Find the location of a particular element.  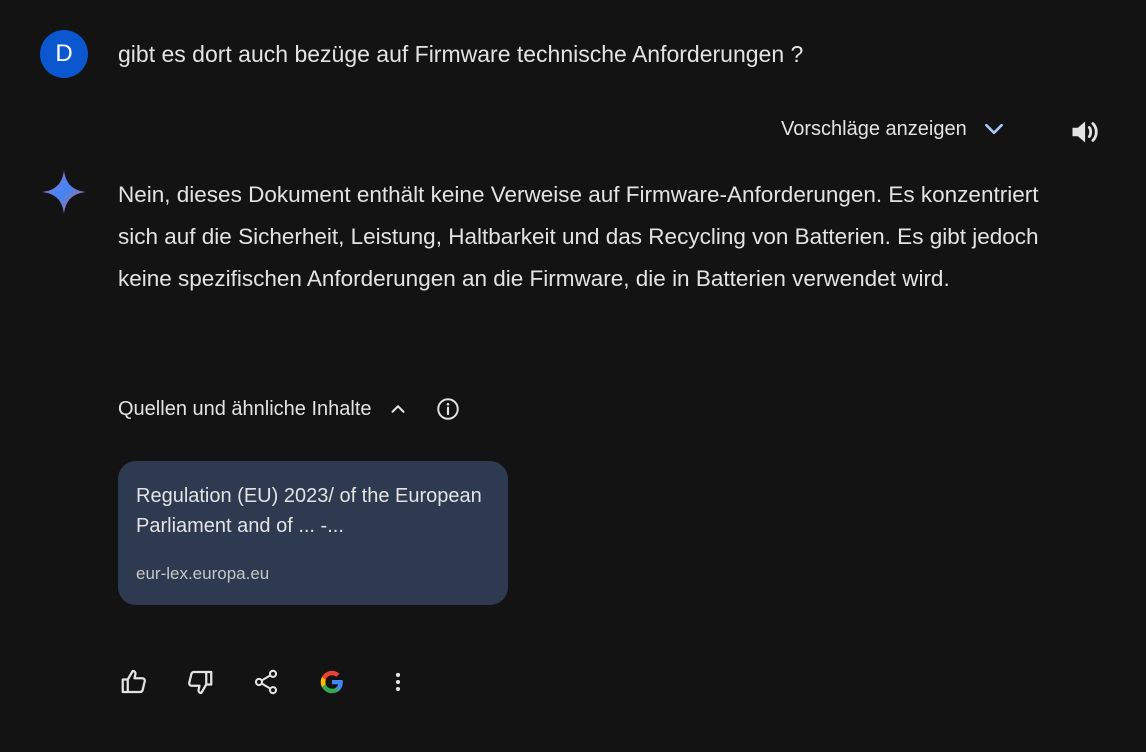

sources-label: Quellen und ähnliche Inhalte is located at coordinates (245, 408).